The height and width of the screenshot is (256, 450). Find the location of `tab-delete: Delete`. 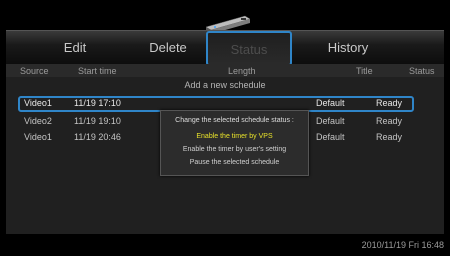

tab-delete: Delete is located at coordinates (168, 48).